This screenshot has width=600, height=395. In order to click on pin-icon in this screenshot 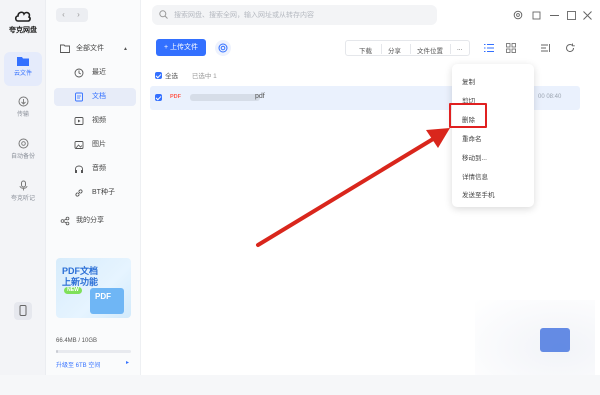, I will do `click(536, 15)`.